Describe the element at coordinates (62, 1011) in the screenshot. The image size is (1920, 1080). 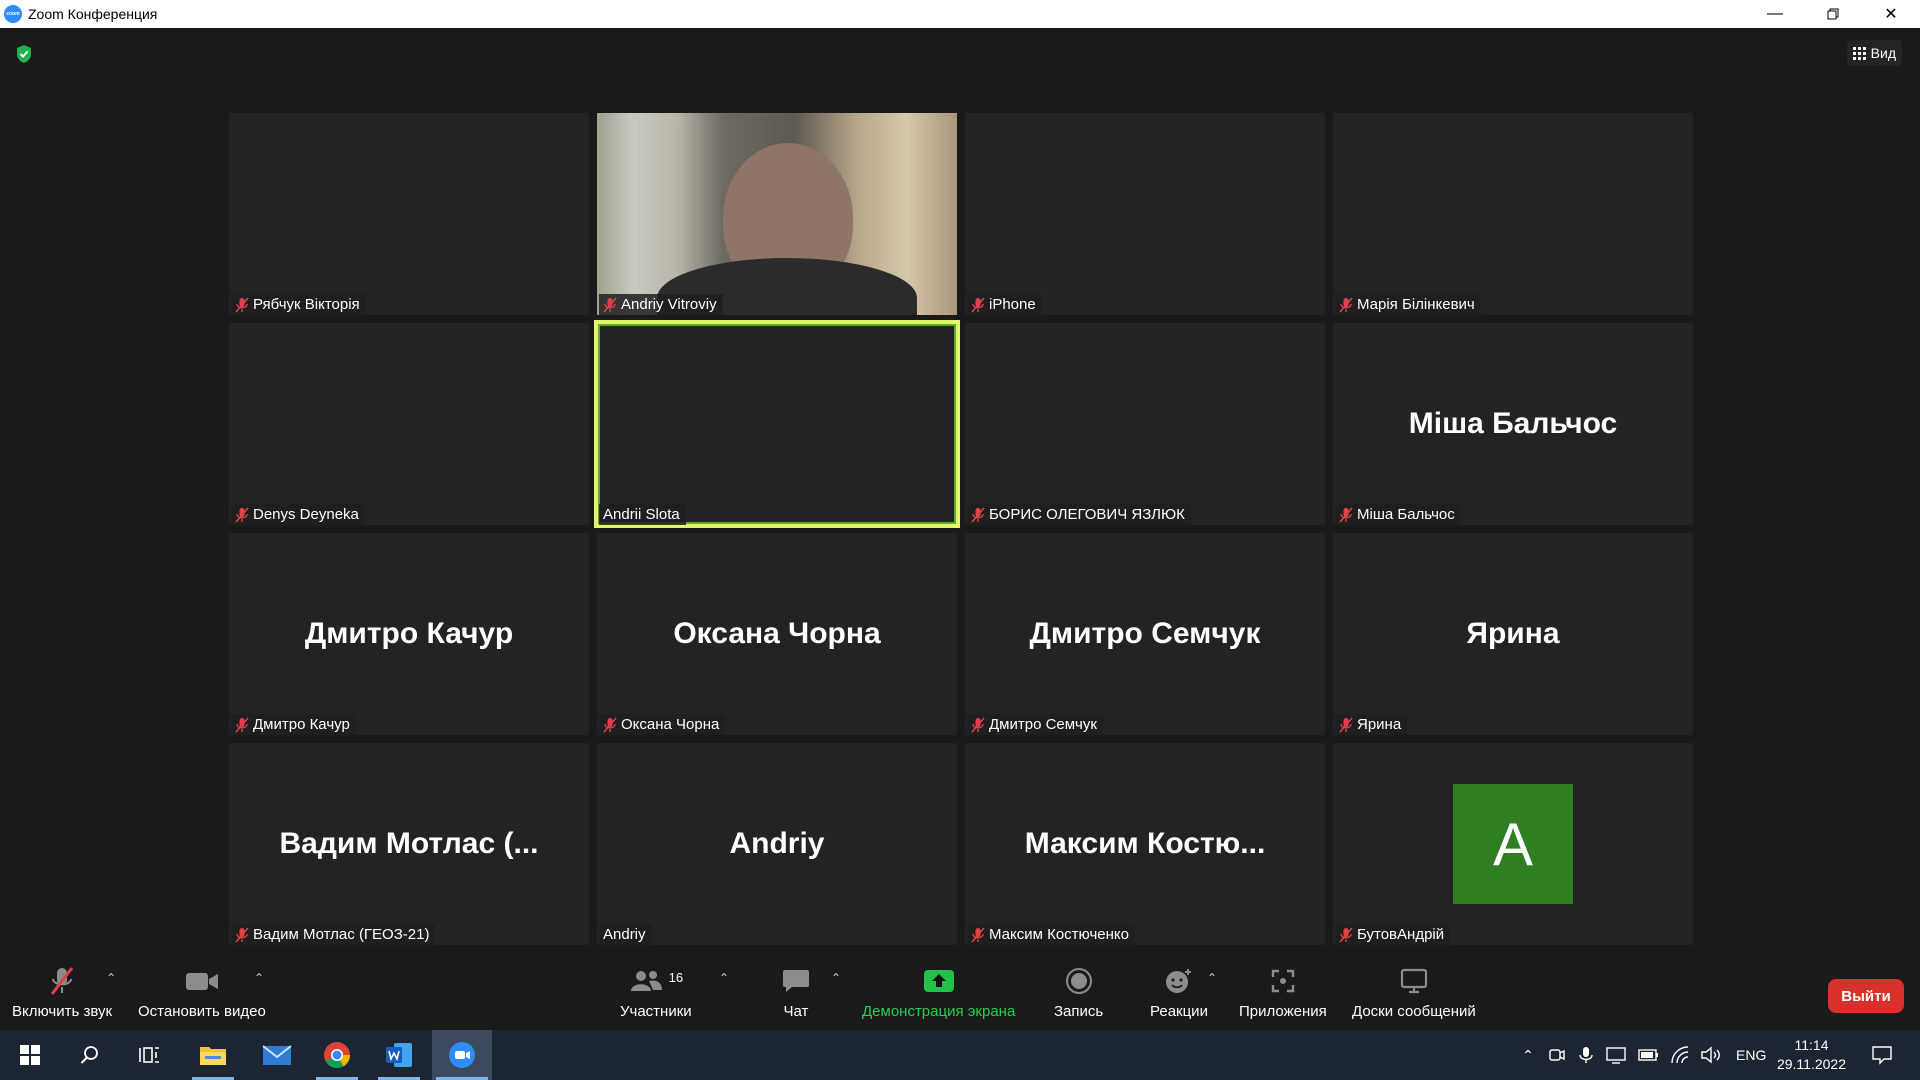
I see `unmute-label: Включить звук` at that location.